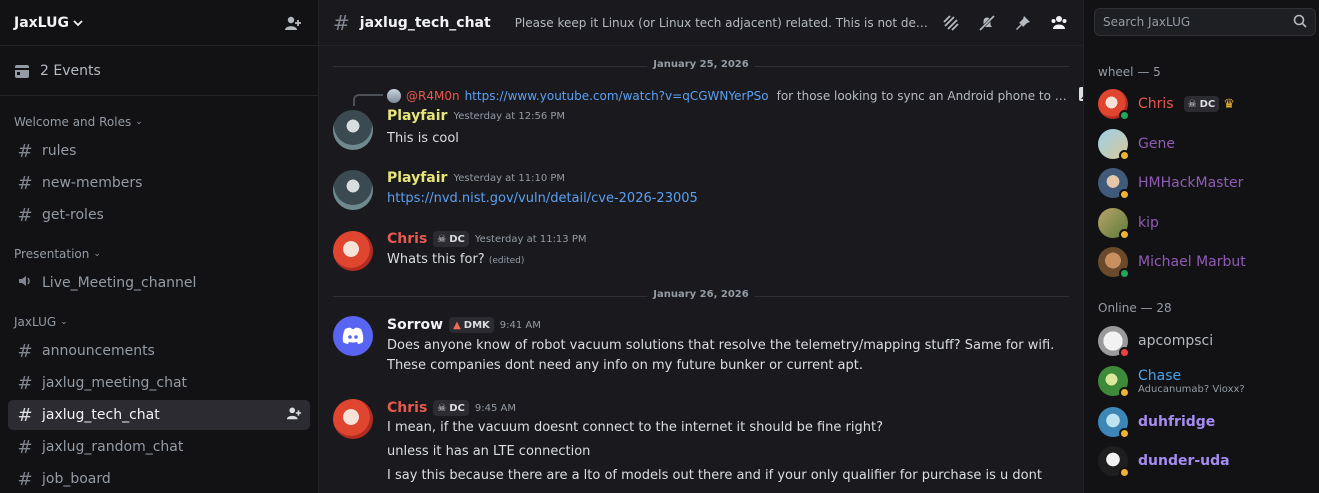  I want to click on server-header: JaxLUG, so click(159, 23).